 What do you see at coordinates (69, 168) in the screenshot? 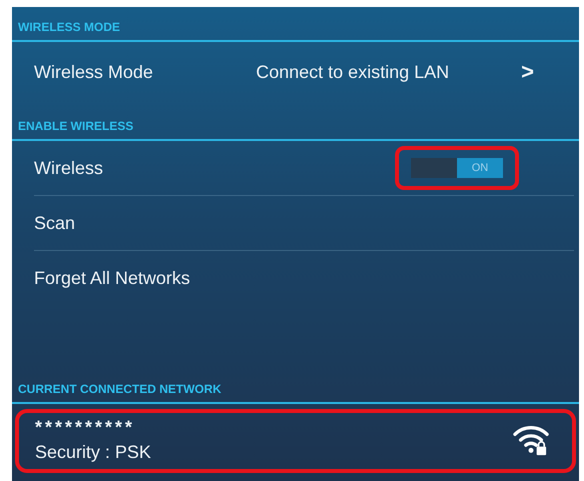
I see `row-label: Wireless` at bounding box center [69, 168].